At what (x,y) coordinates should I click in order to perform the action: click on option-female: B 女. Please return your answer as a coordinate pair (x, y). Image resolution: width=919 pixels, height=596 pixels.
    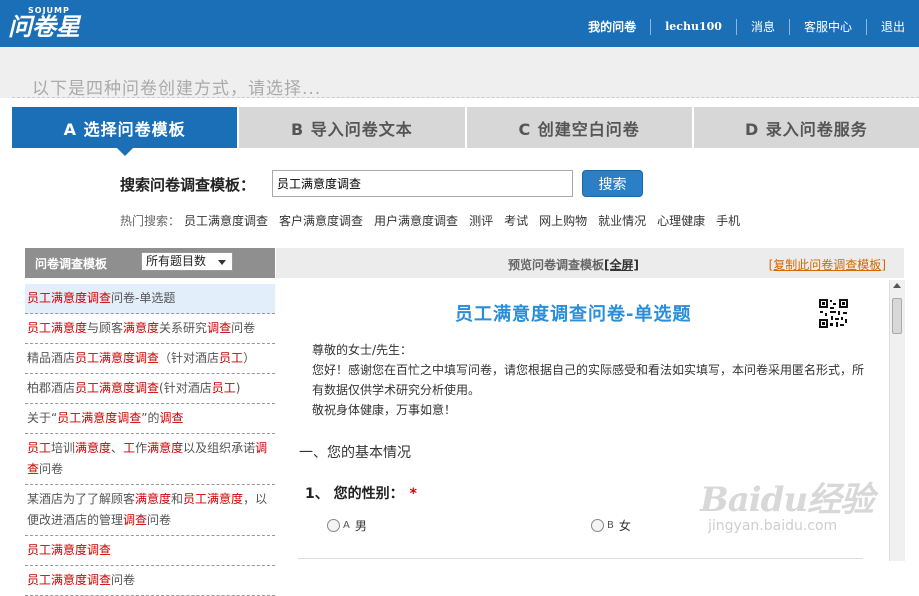
    Looking at the image, I should click on (611, 525).